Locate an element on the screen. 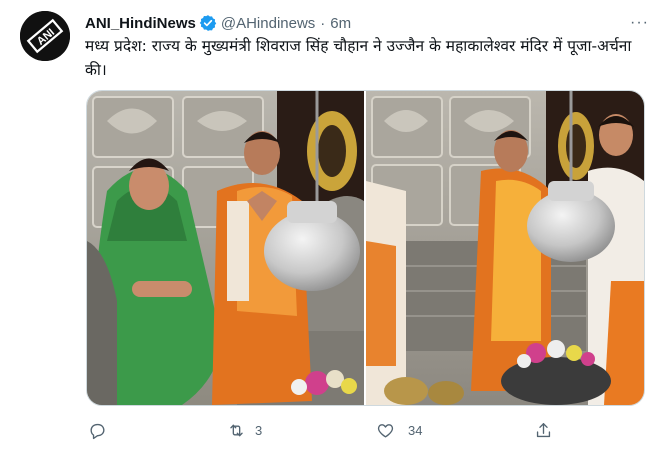 The width and height of the screenshot is (671, 462). share-icon is located at coordinates (543, 429).